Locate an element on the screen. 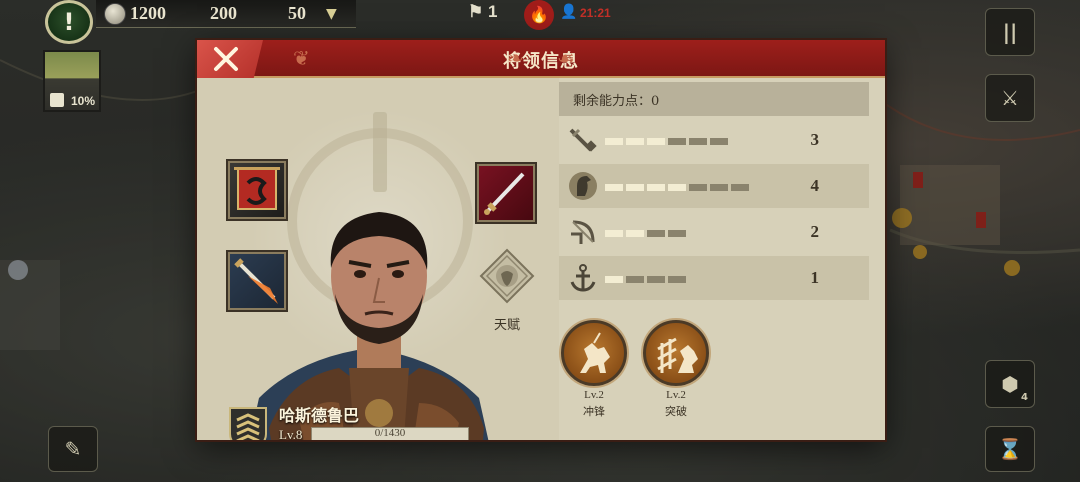 This screenshot has width=1080, height=482. scroll-icon: ✎ is located at coordinates (73, 449).